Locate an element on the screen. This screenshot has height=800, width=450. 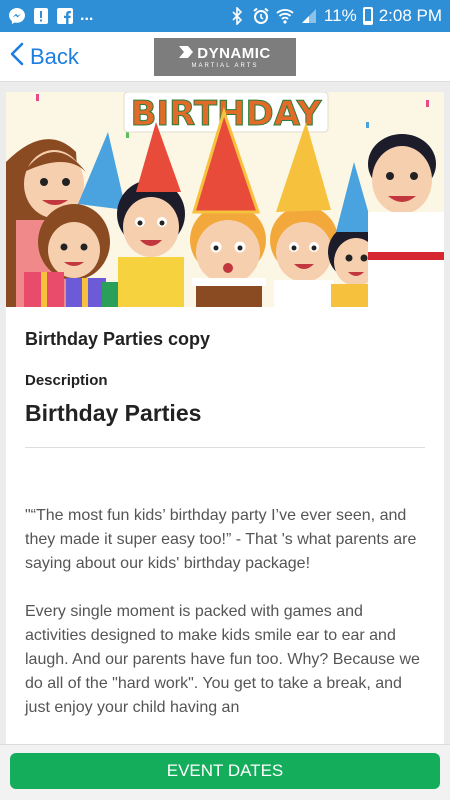
event-dates-button: EVENT DATES is located at coordinates (225, 771).